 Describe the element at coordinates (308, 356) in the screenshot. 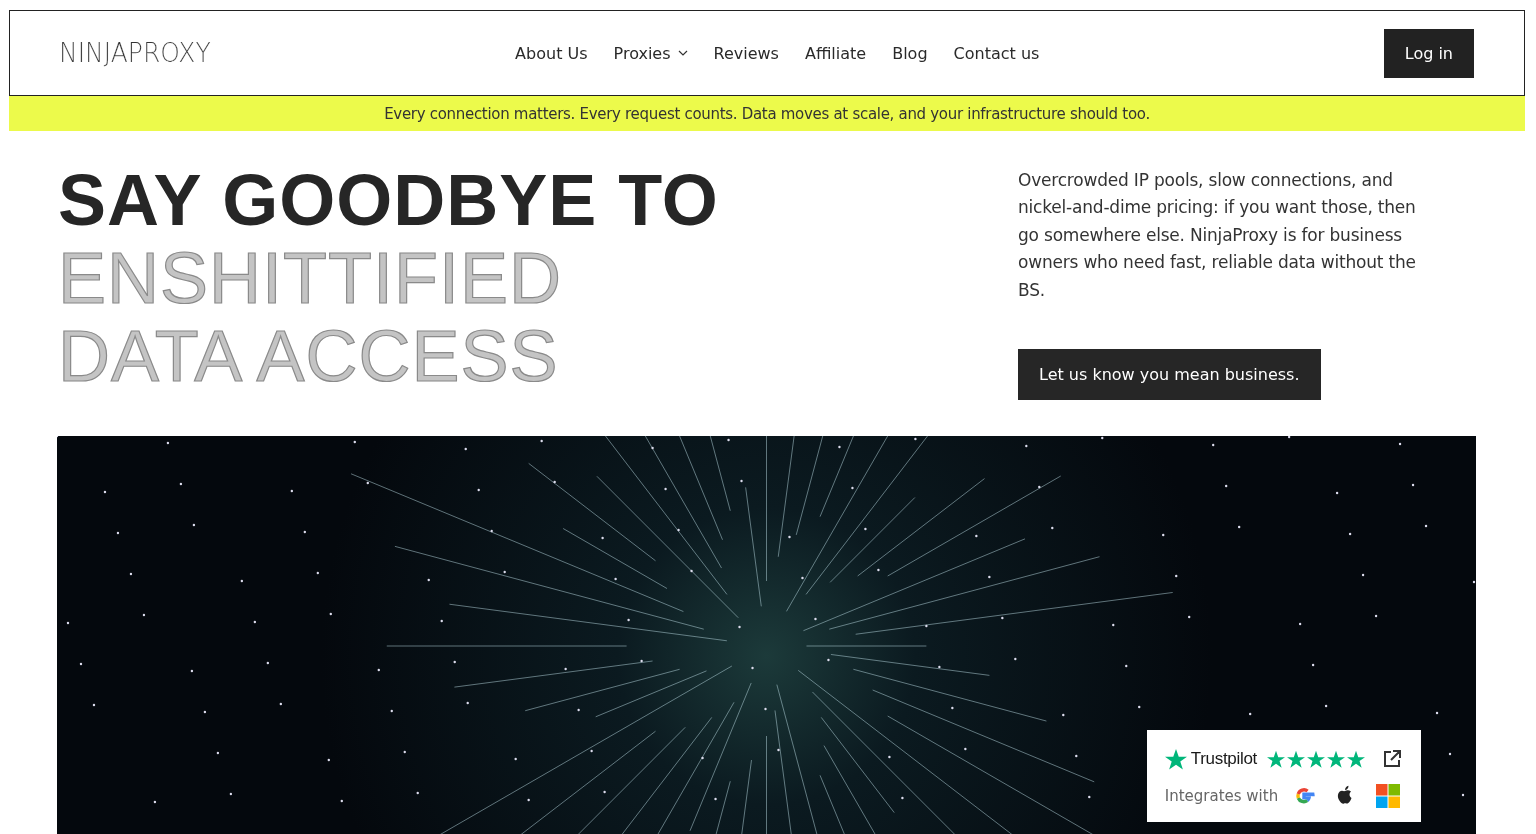

I see `headline-line: DATA ACCESS` at that location.